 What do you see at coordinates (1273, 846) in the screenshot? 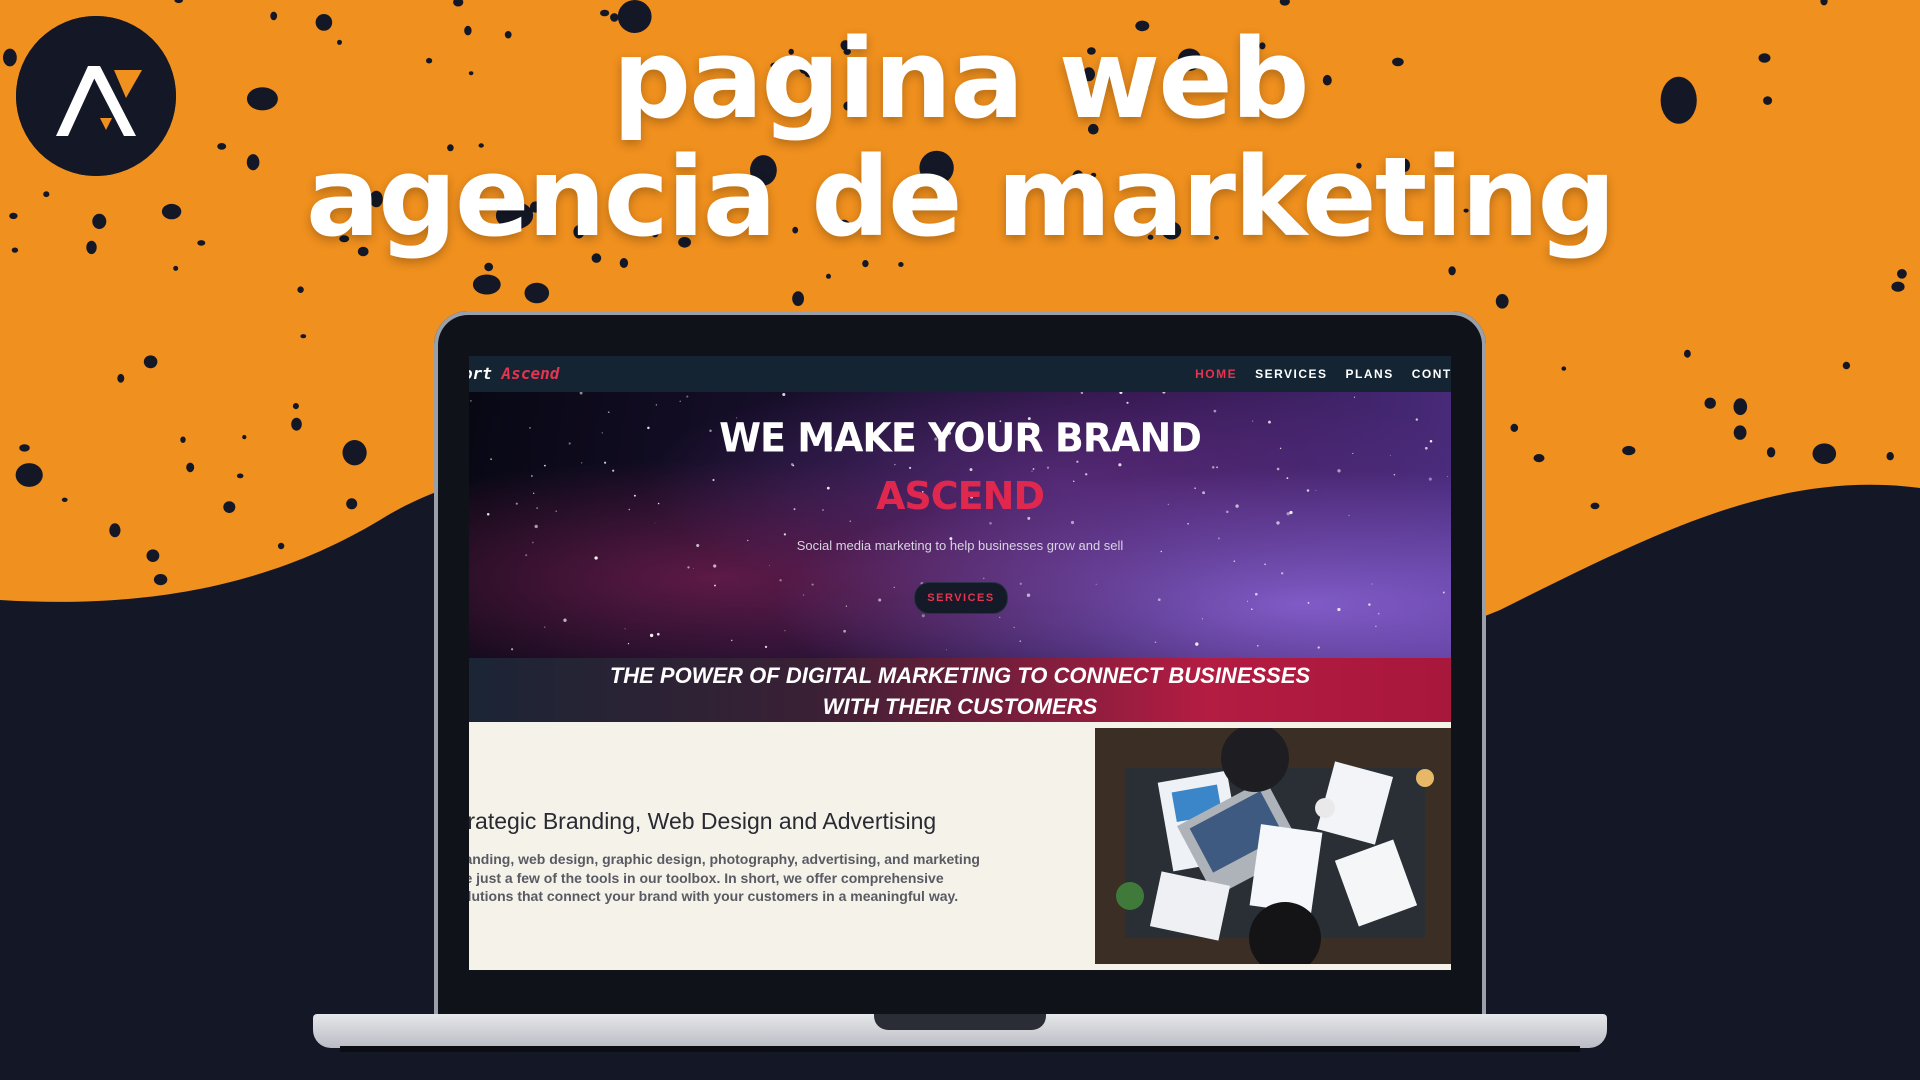
I see `office-desk-photo` at bounding box center [1273, 846].